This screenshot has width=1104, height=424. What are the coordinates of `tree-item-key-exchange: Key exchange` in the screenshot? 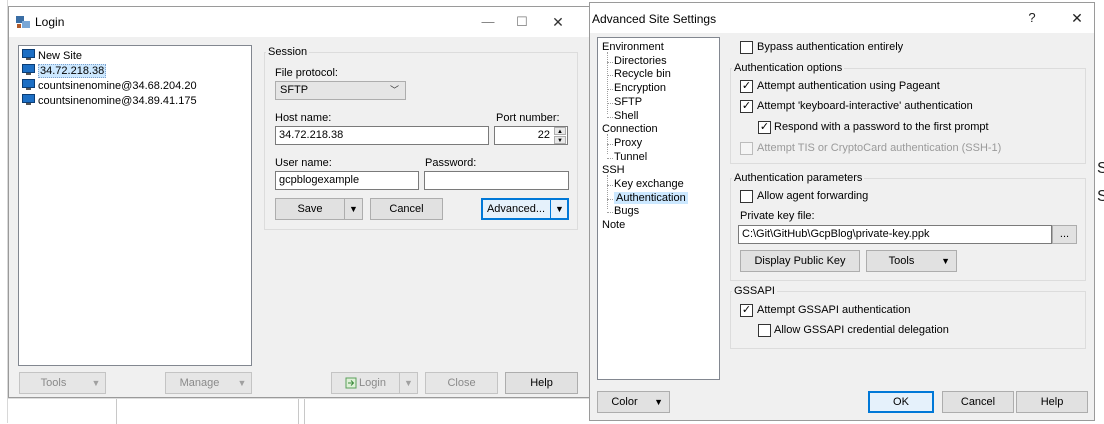 It's located at (645, 184).